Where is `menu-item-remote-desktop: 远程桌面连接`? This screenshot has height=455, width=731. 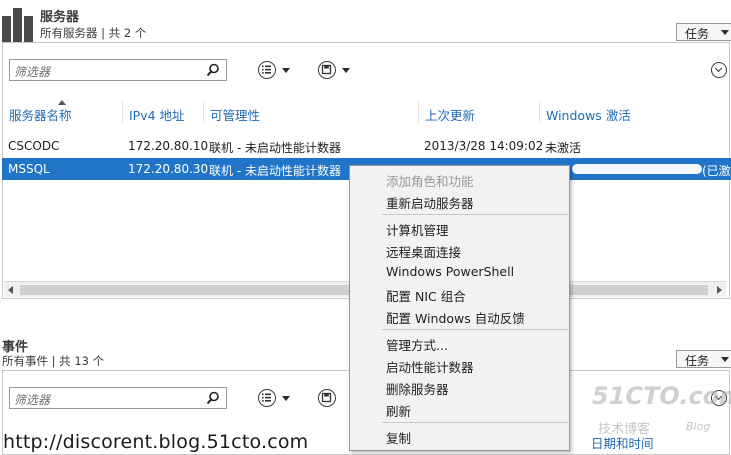 menu-item-remote-desktop: 远程桌面连接 is located at coordinates (459, 250).